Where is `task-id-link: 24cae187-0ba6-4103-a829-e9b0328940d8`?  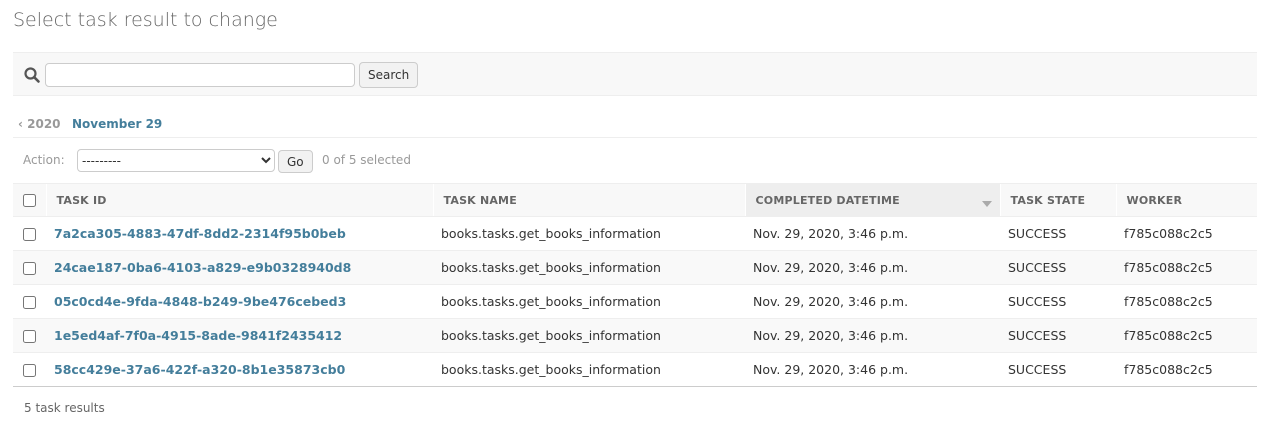 task-id-link: 24cae187-0ba6-4103-a829-e9b0328940d8 is located at coordinates (202, 267).